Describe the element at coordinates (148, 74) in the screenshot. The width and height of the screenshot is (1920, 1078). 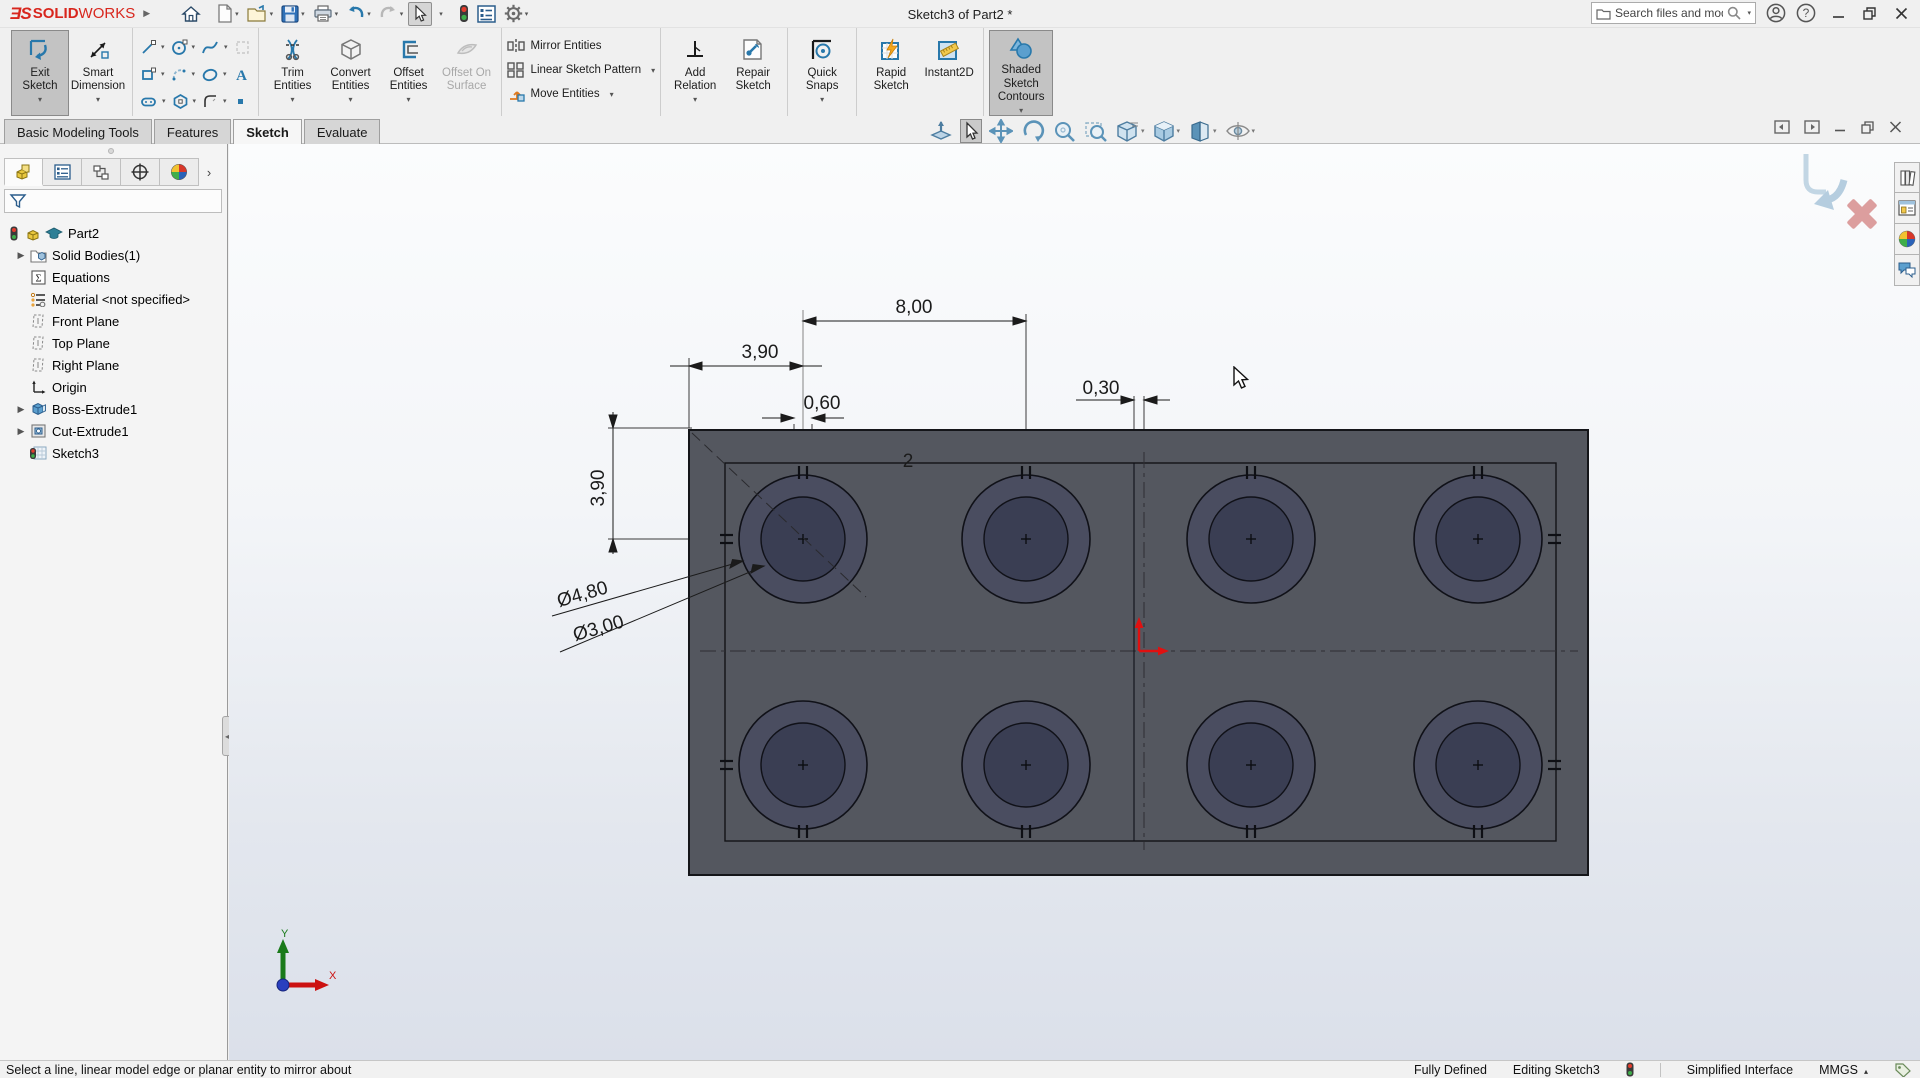
I see `rectangle-tool` at that location.